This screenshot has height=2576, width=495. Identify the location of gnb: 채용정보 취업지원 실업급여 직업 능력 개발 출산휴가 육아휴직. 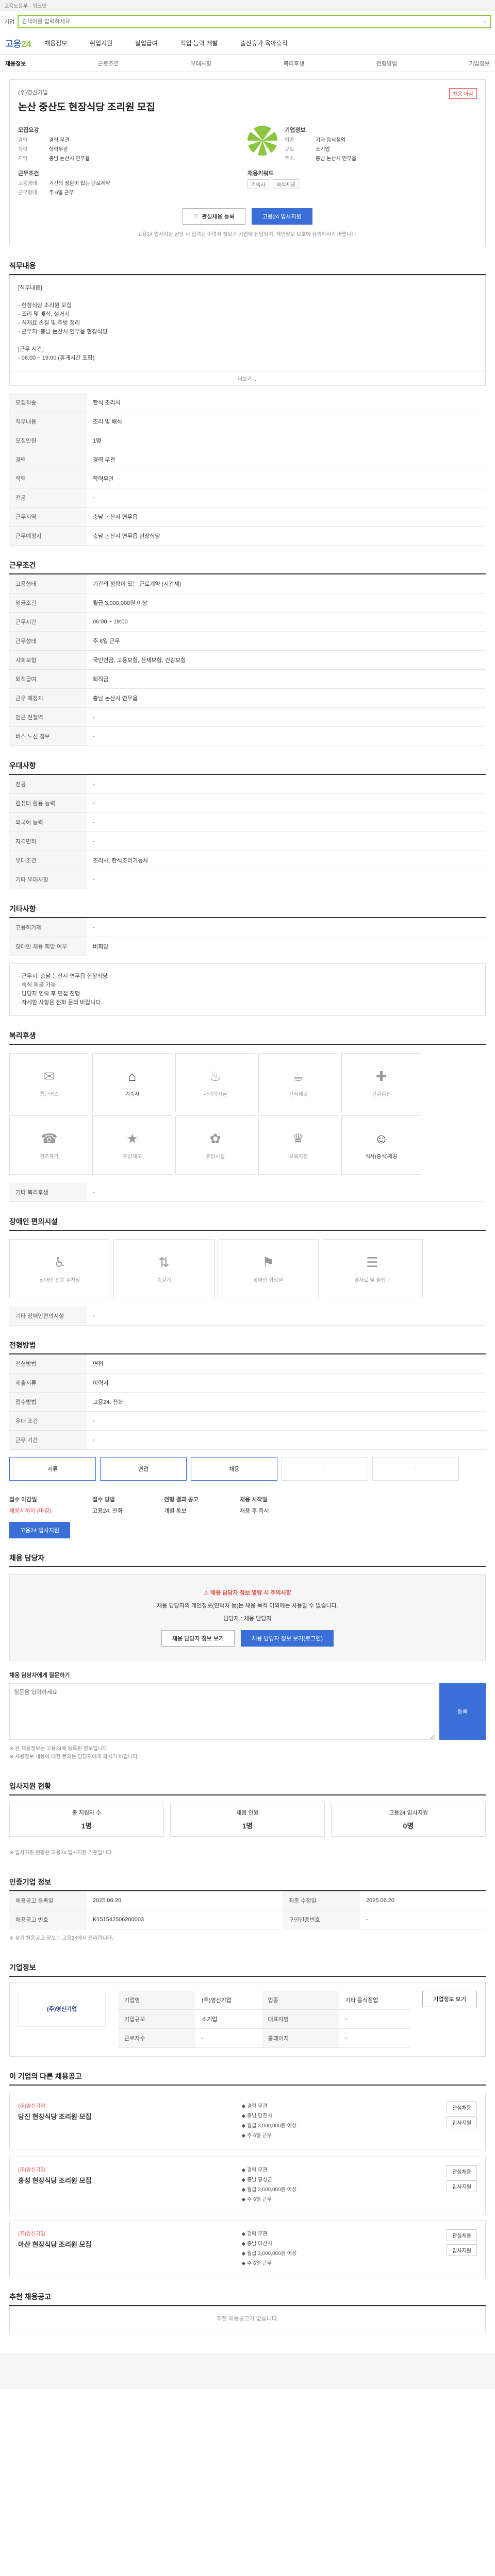
(176, 43).